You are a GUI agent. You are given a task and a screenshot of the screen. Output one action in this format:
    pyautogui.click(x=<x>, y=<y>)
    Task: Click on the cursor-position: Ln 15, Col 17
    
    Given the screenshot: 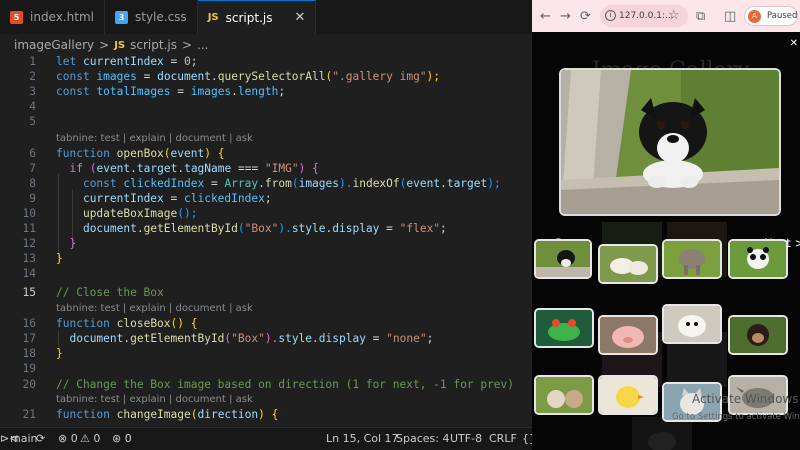 What is the action you would take?
    pyautogui.click(x=362, y=438)
    